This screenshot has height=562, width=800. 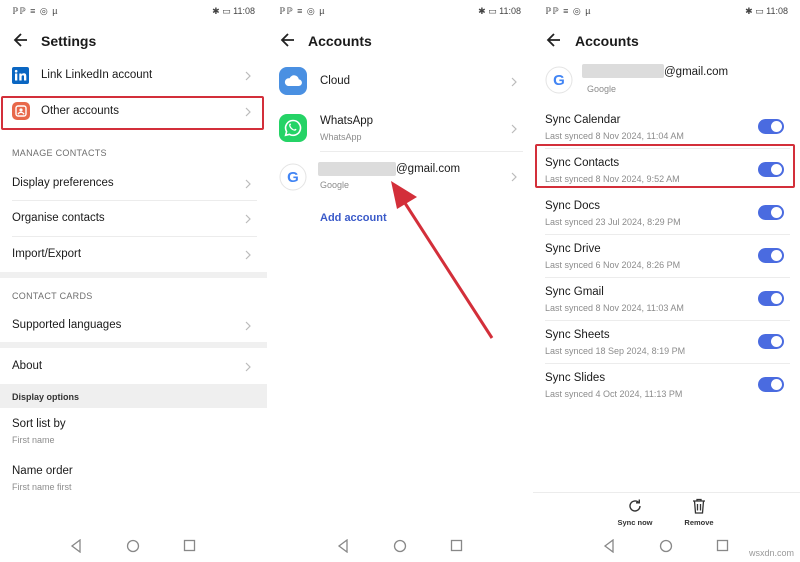 I want to click on supported-languages-row: Supported languages, so click(x=133, y=326).